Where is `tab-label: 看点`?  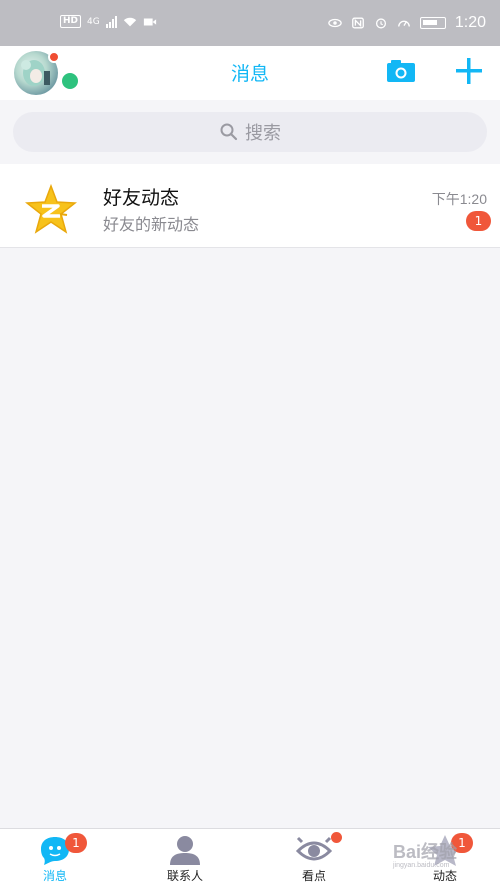 tab-label: 看点 is located at coordinates (313, 876).